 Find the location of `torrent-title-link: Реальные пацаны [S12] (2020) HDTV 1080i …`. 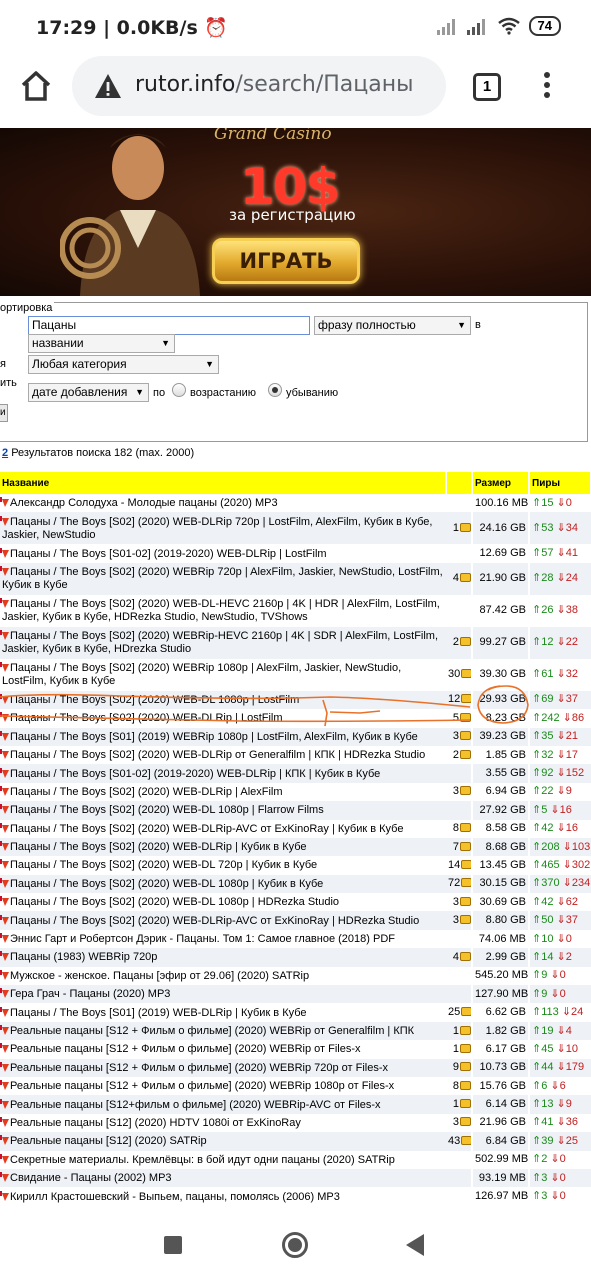

torrent-title-link: Реальные пацаны [S12] (2020) HDTV 1080i … is located at coordinates (155, 1123).